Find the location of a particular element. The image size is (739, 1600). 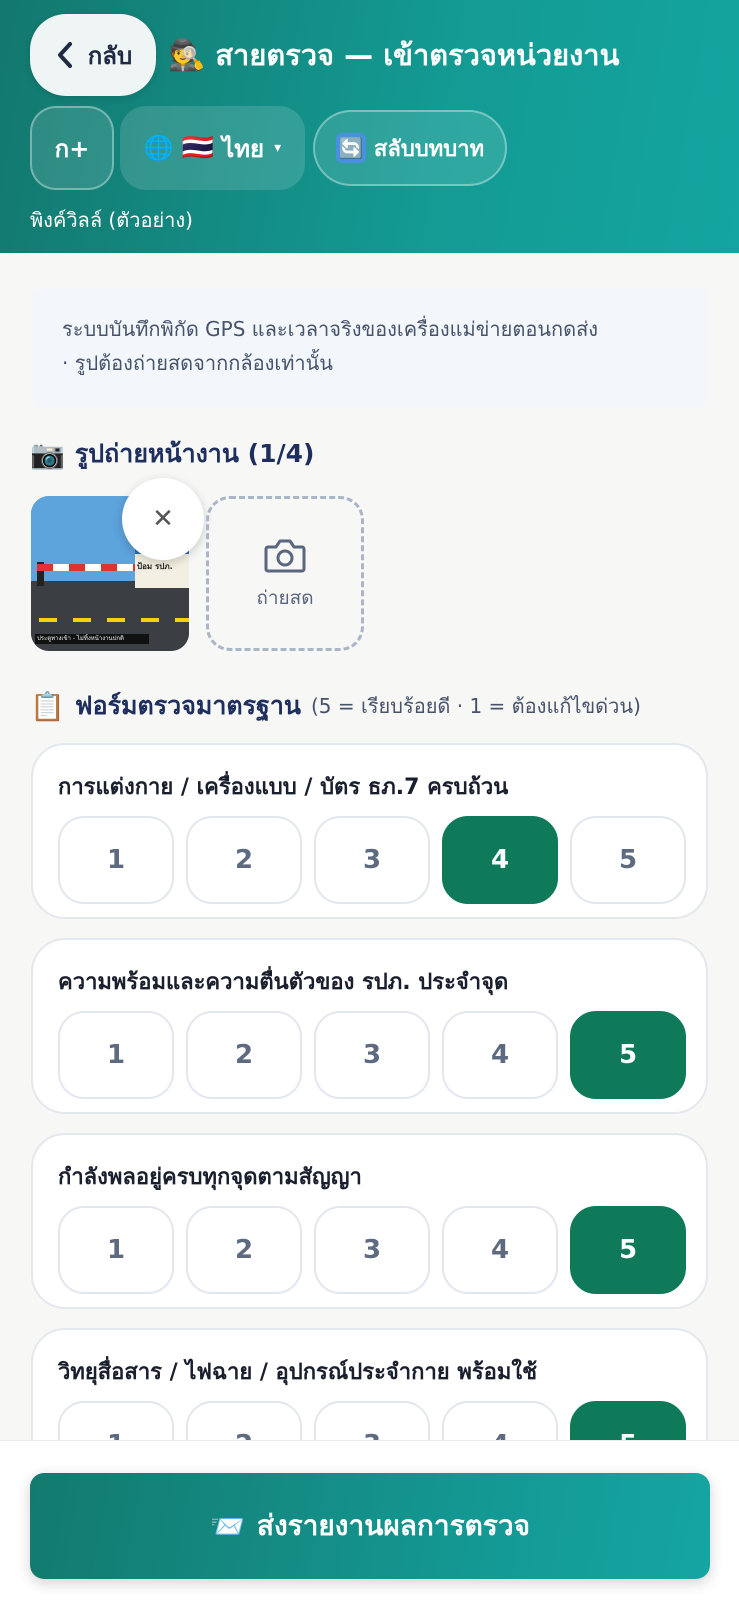

organization-name: พิงค์วิลล์ (ตัวอย่าง) is located at coordinates (111, 220).